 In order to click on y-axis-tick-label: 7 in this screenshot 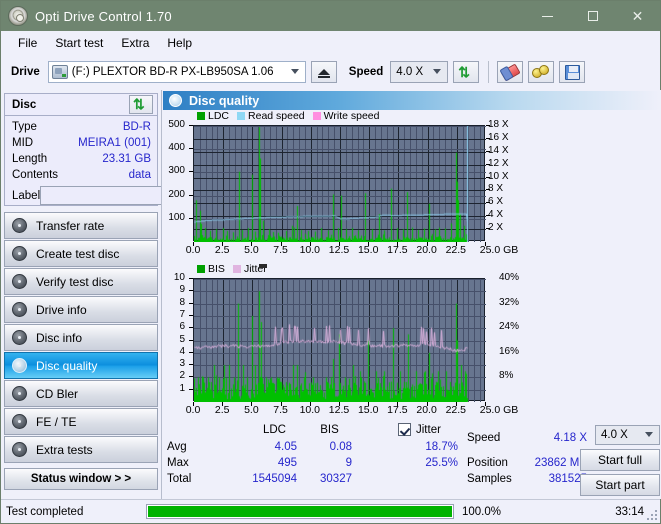, I will do `click(182, 314)`.